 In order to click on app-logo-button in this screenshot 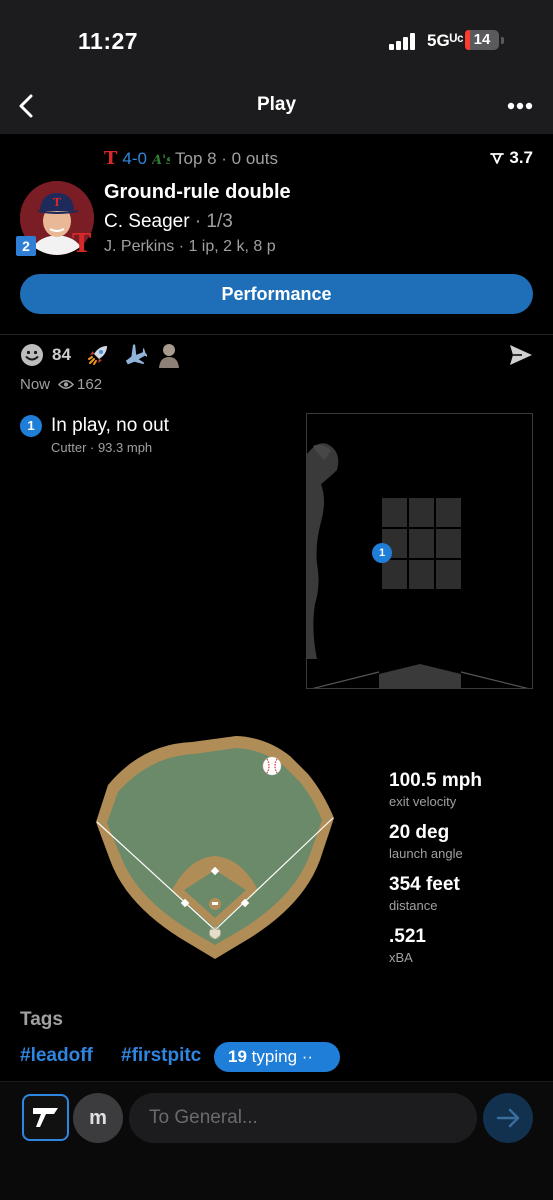, I will do `click(45, 1117)`.